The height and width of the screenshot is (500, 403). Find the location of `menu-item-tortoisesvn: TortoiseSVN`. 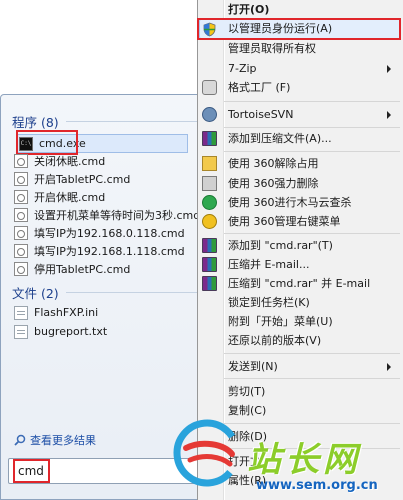

menu-item-tortoisesvn: TortoiseSVN is located at coordinates (260, 115).